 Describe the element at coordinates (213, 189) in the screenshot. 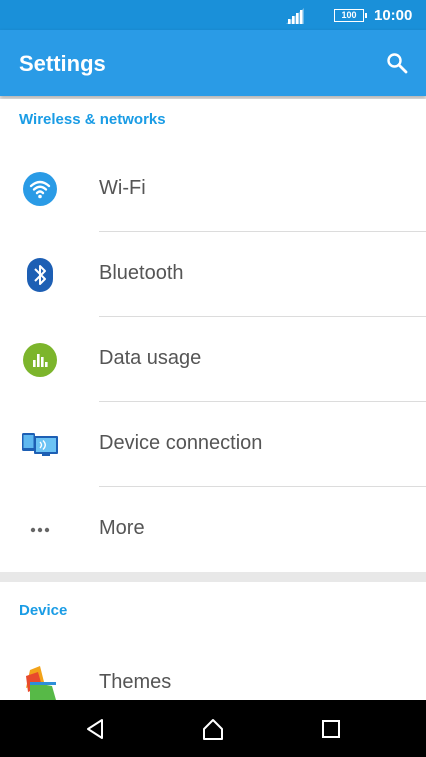

I see `settings-item-wifi: Wi-Fi` at that location.